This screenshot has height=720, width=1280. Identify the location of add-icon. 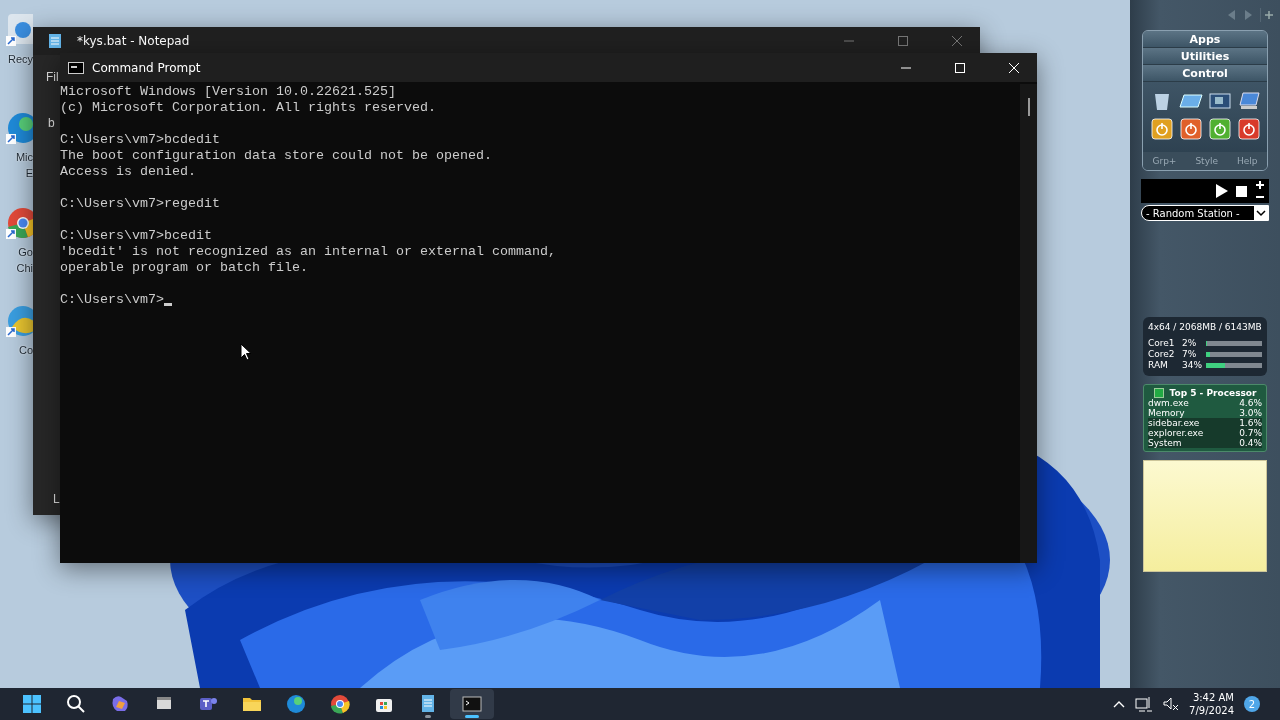
(1267, 15).